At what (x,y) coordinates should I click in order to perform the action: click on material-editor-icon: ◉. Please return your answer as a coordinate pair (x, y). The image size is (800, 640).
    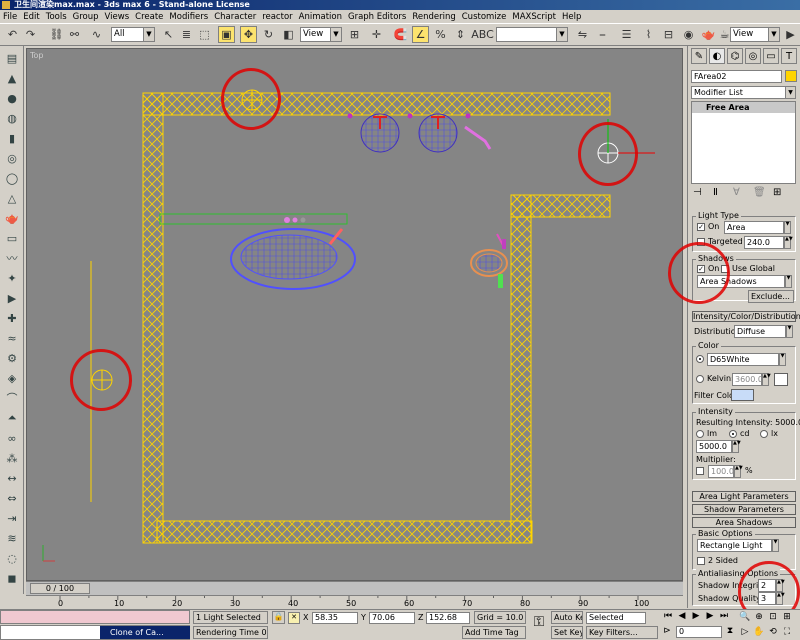
    Looking at the image, I should click on (688, 34).